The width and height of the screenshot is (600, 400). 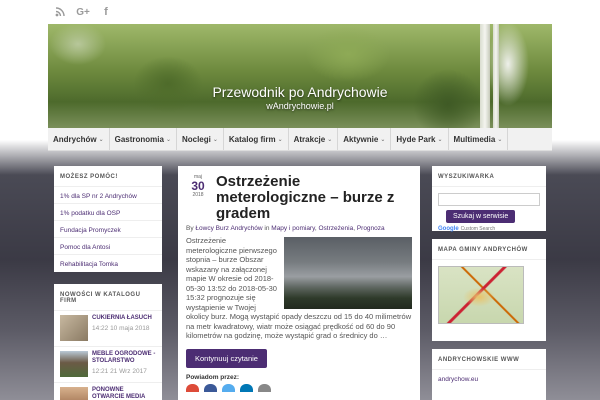 I want to click on category-link: Prognoza, so click(x=371, y=228).